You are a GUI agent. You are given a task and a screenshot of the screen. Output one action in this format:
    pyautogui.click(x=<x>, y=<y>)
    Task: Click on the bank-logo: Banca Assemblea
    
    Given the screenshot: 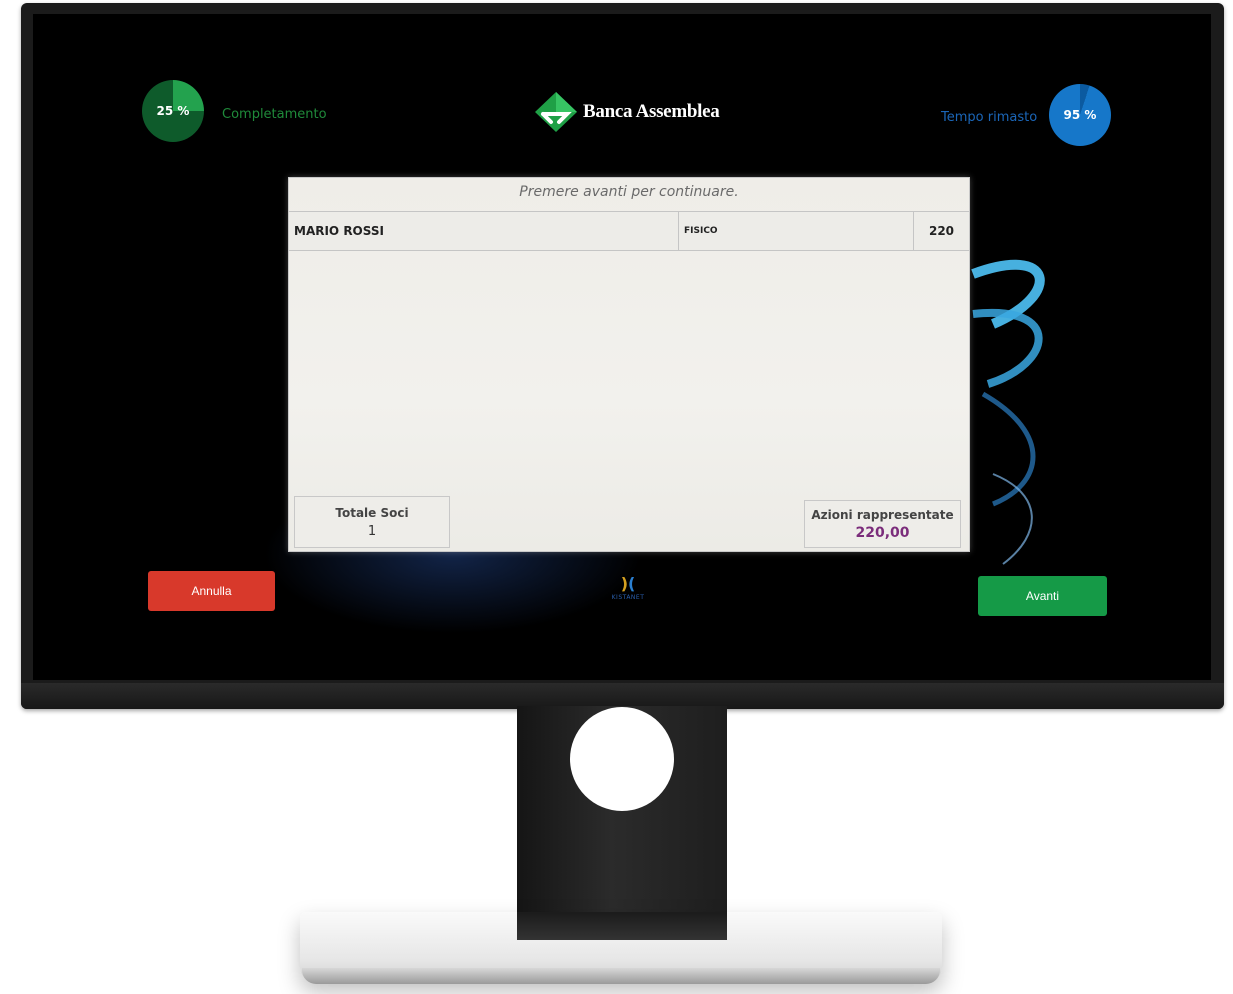 What is the action you would take?
    pyautogui.click(x=626, y=112)
    